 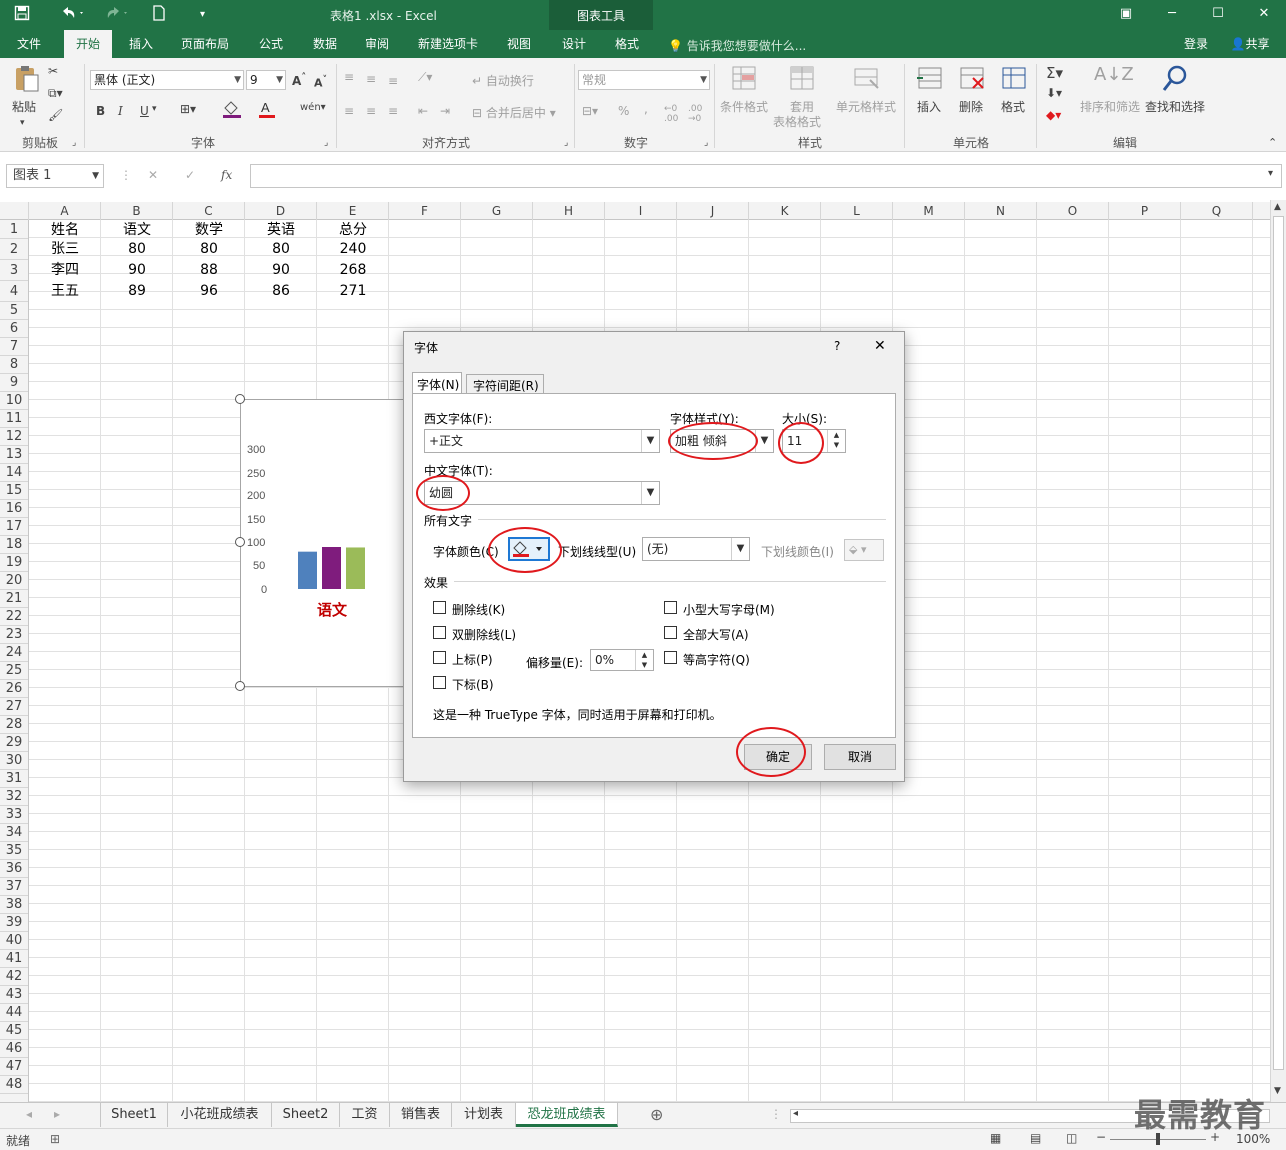 I want to click on tab-formulas: 公式, so click(x=271, y=44).